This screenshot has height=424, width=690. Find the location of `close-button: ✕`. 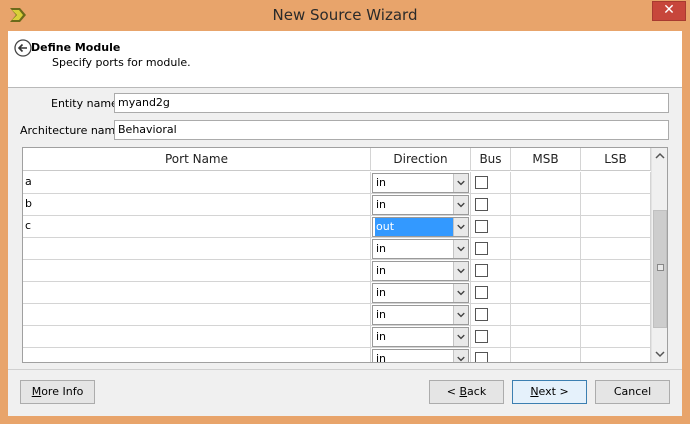

close-button: ✕ is located at coordinates (669, 11).